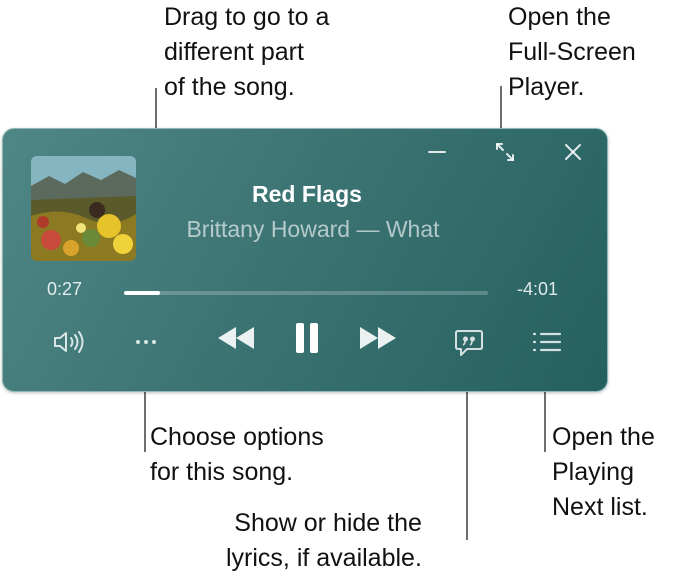 The height and width of the screenshot is (585, 700). I want to click on expand-arrows-icon, so click(505, 152).